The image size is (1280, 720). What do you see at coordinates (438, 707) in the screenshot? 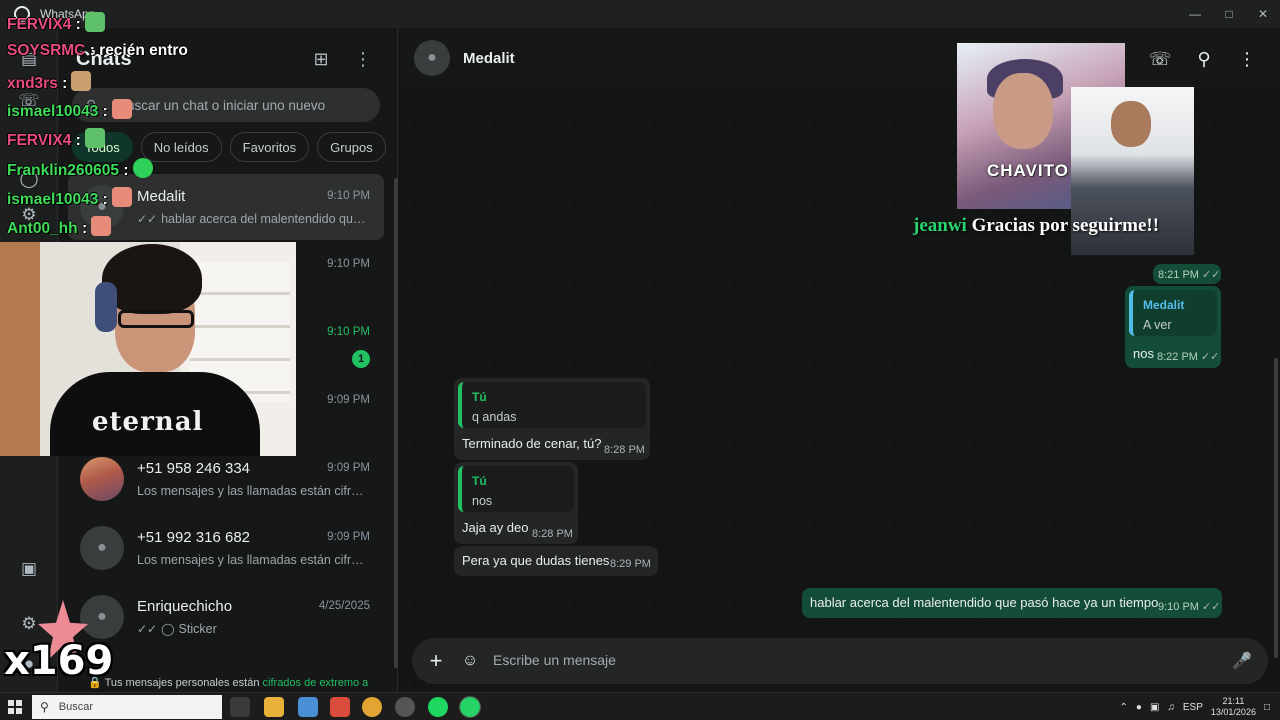
I see `spotify-icon` at bounding box center [438, 707].